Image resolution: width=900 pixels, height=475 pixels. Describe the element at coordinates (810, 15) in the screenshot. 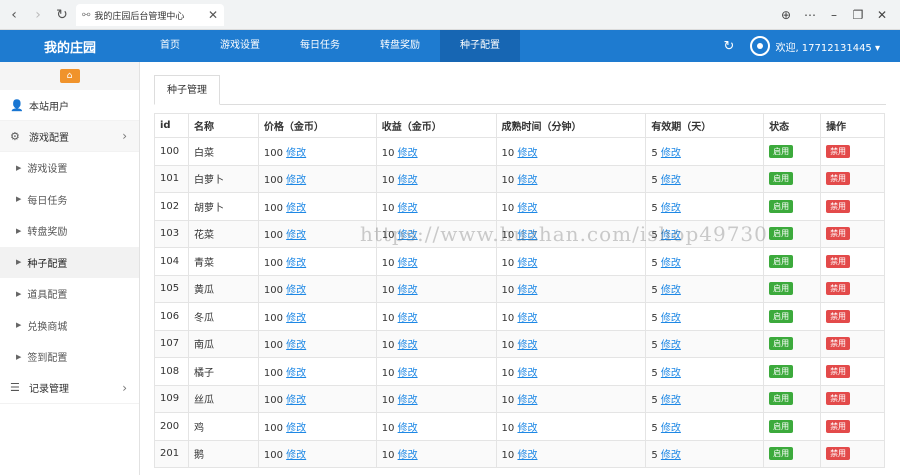

I see `more-icon: ⋯` at that location.